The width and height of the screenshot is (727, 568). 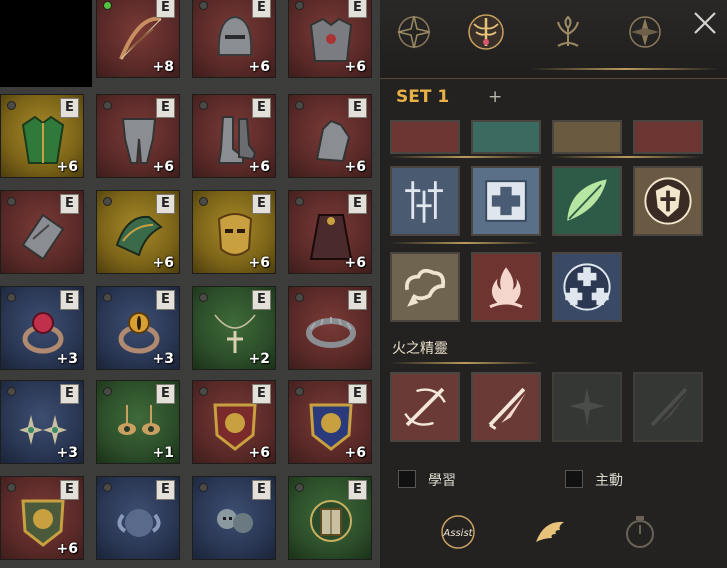 I want to click on inventory-slot-lion-crest-gold: E +6, so click(x=42, y=518).